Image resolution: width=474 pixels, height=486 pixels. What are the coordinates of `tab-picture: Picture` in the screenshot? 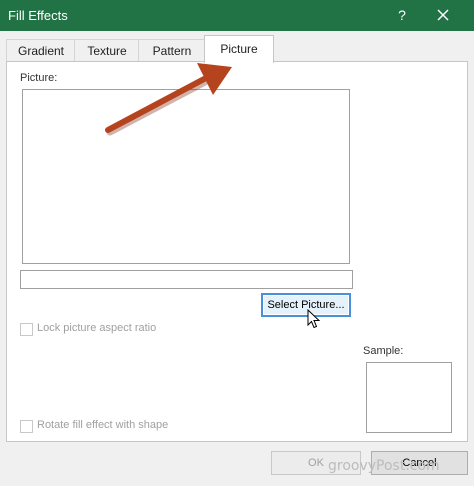 It's located at (239, 49).